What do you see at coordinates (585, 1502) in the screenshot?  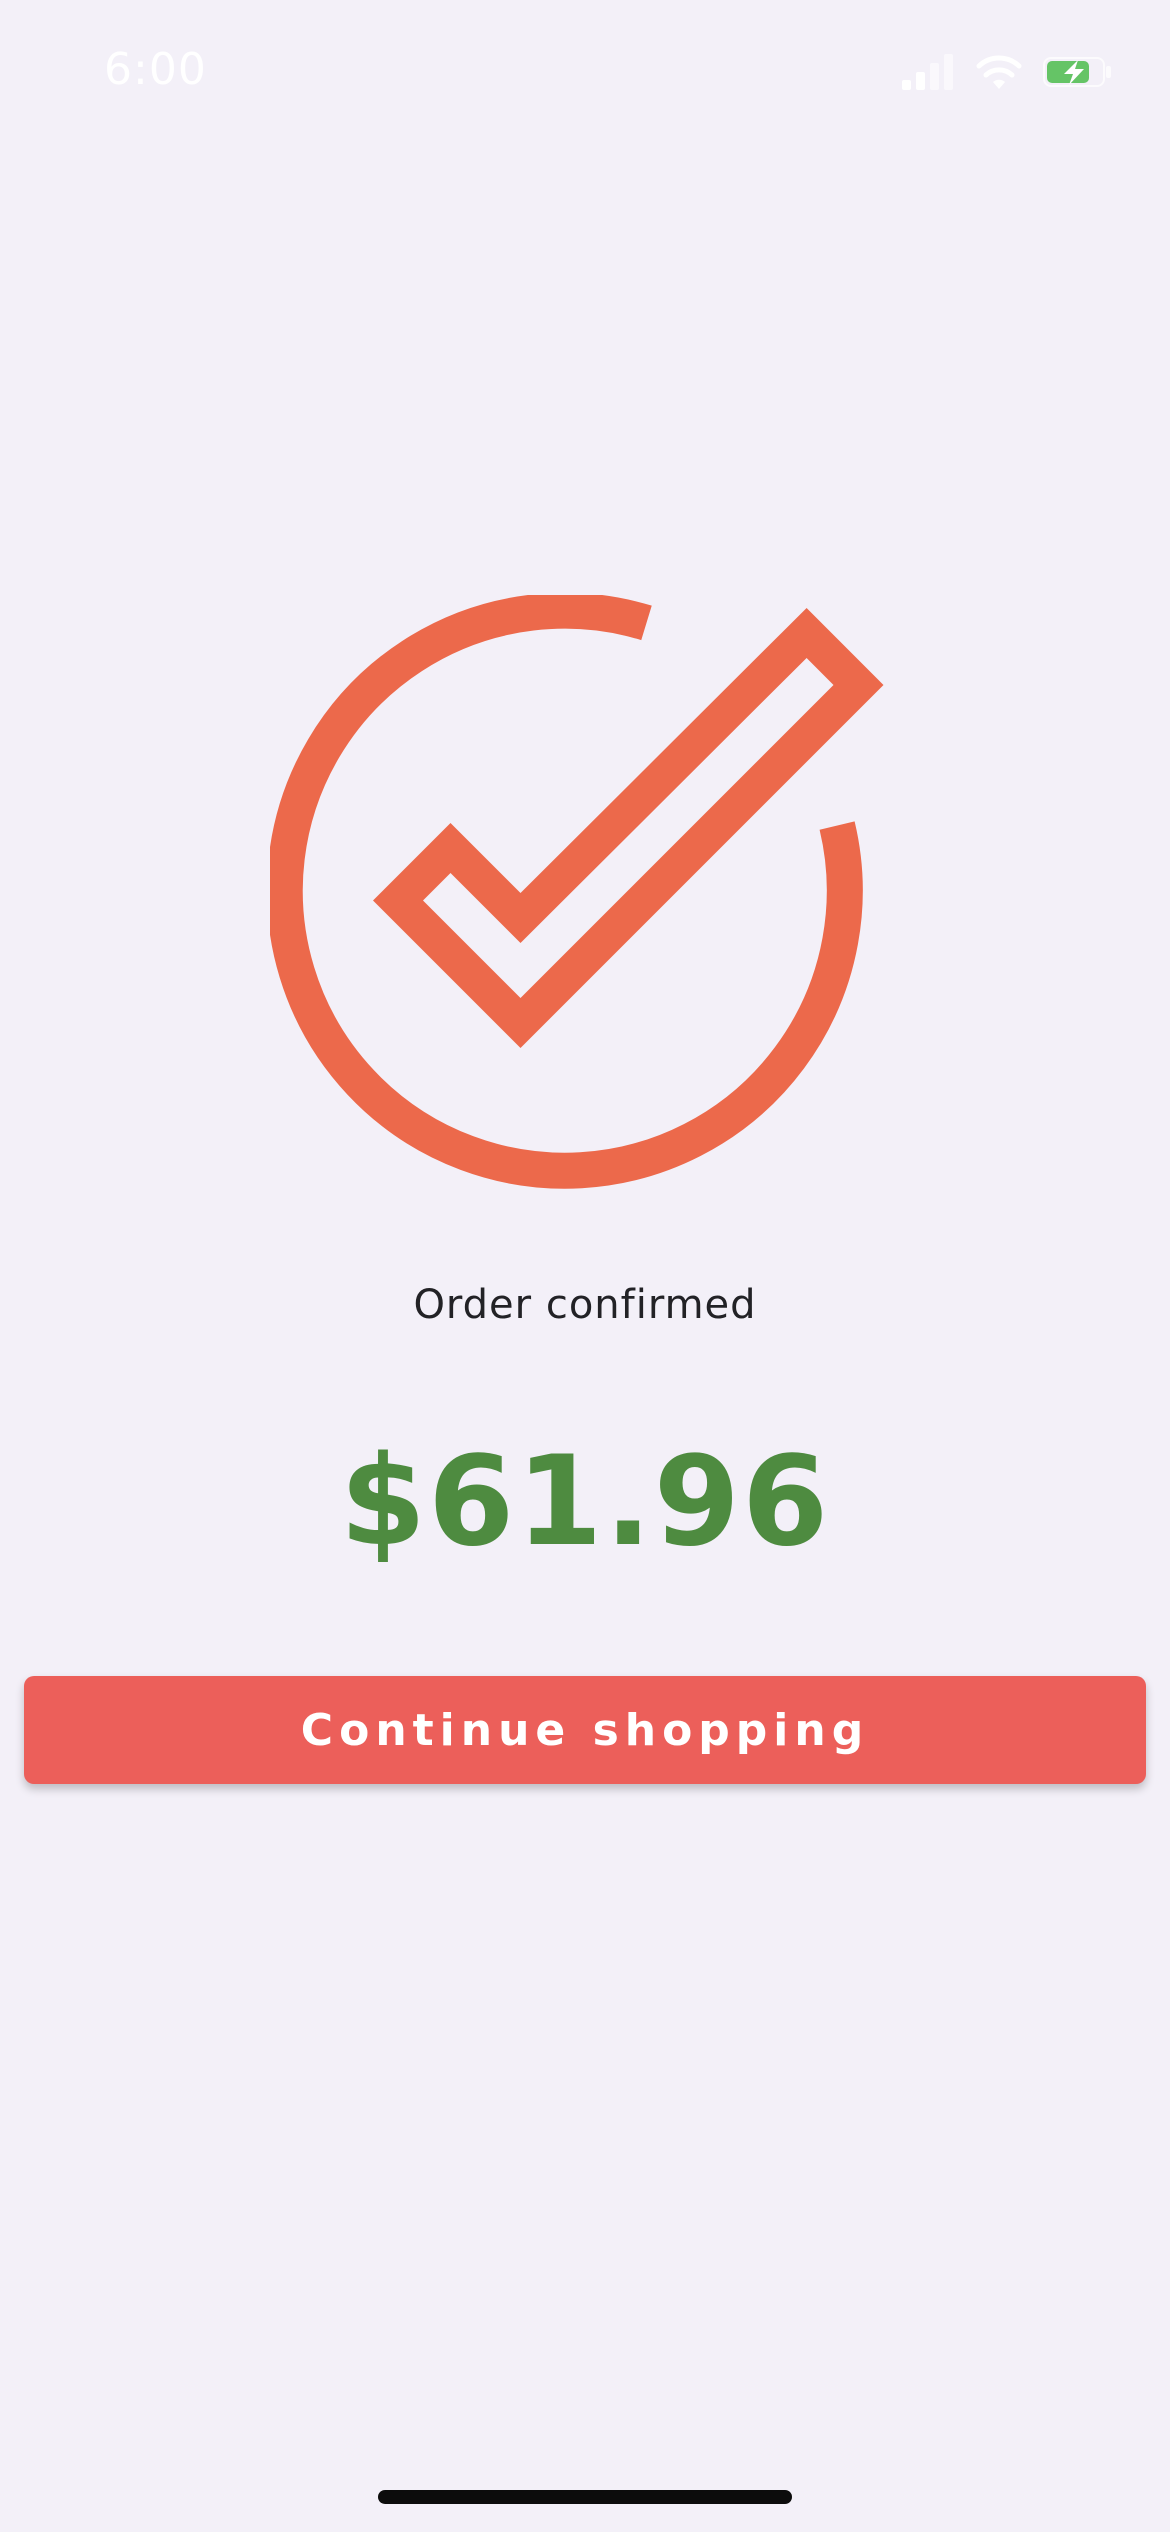 I see `order-total-amount: $61.96` at bounding box center [585, 1502].